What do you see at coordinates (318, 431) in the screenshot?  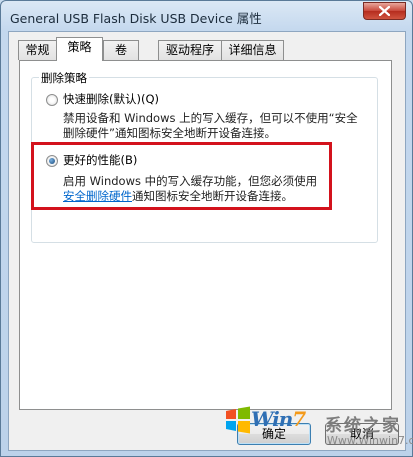 I see `watermark: Win7 系统之家 Www.Winwin7.com` at bounding box center [318, 431].